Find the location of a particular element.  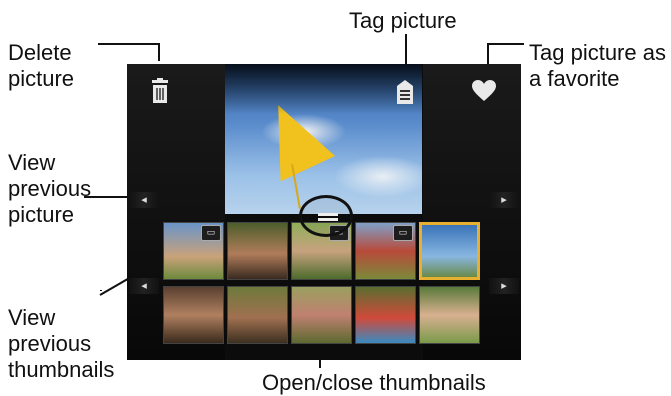

leader-line-delete is located at coordinates (129, 44).